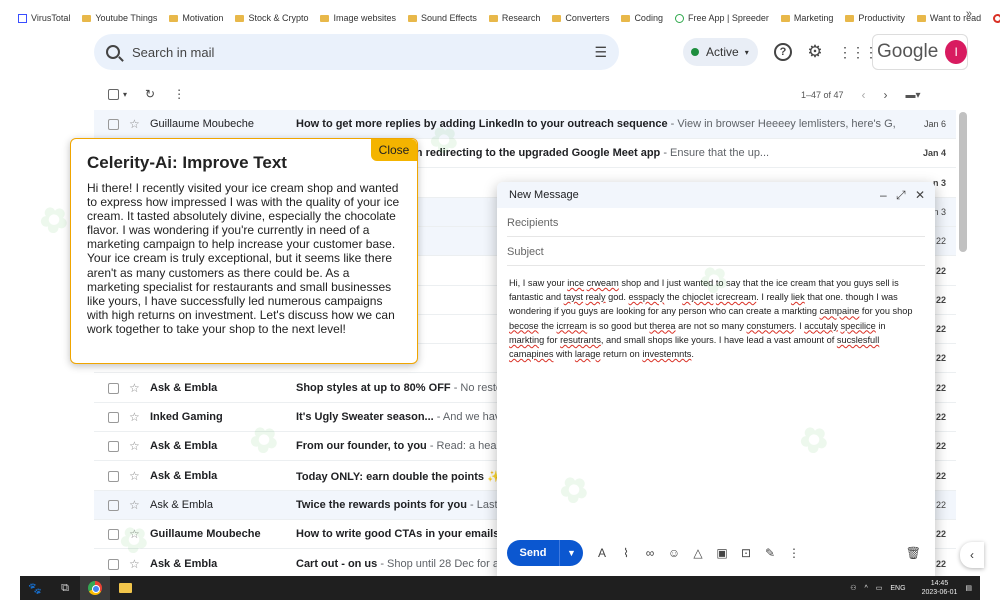 This screenshot has height=600, width=1000. I want to click on bookmark-item: Marketing, so click(806, 18).